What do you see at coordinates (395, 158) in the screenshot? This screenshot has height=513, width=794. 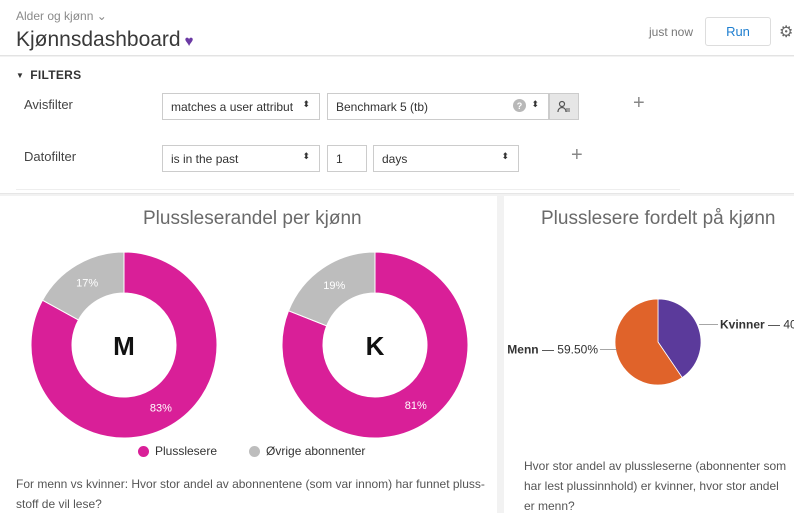 I see `unit-select-value: days` at bounding box center [395, 158].